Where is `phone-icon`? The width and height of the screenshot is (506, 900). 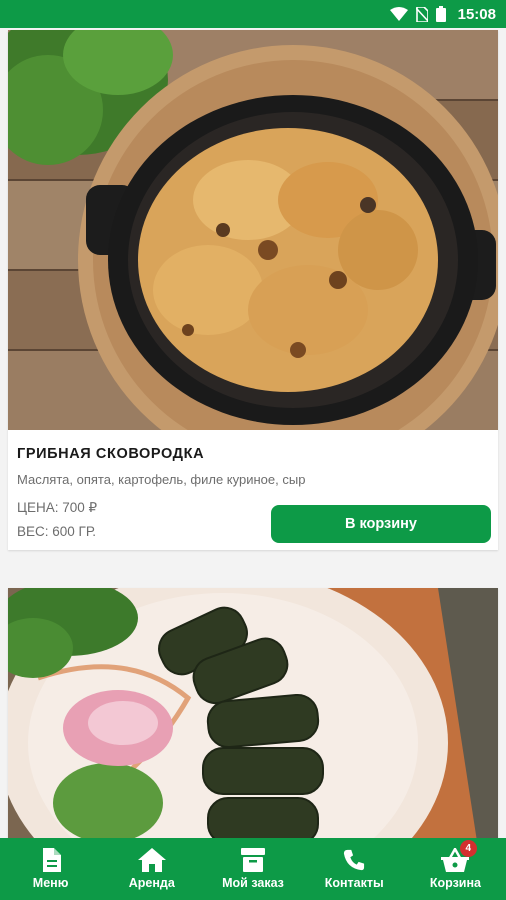 phone-icon is located at coordinates (354, 860).